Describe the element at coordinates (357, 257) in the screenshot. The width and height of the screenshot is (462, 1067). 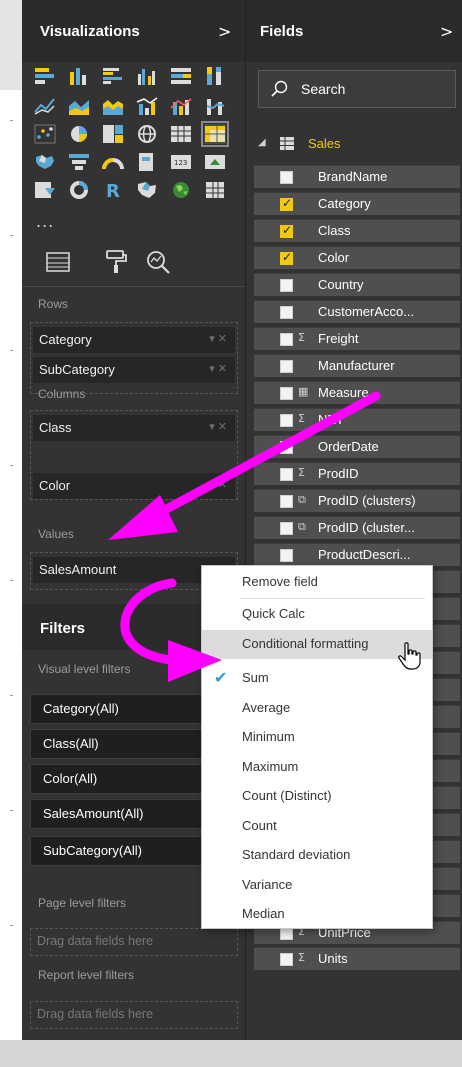
I see `field-item: Color` at that location.